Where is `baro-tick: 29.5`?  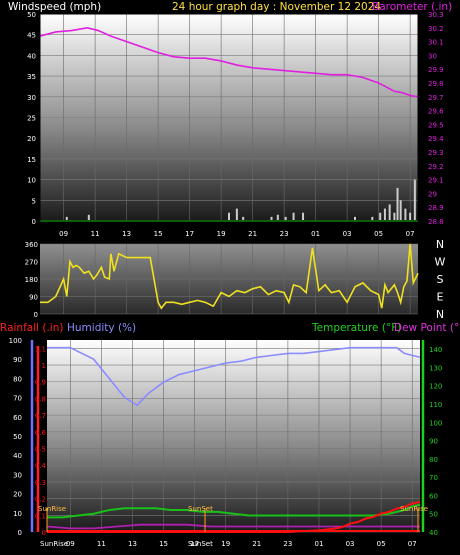 baro-tick: 29.5 is located at coordinates (436, 125).